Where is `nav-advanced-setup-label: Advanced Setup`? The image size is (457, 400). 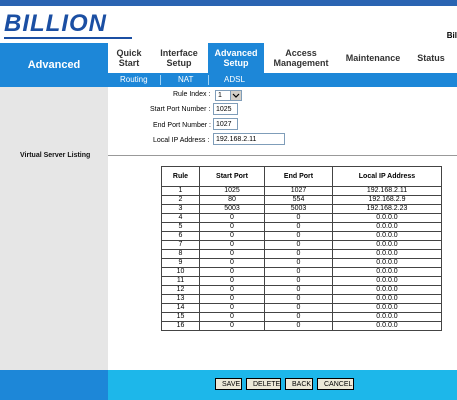 nav-advanced-setup-label: Advanced Setup is located at coordinates (236, 58).